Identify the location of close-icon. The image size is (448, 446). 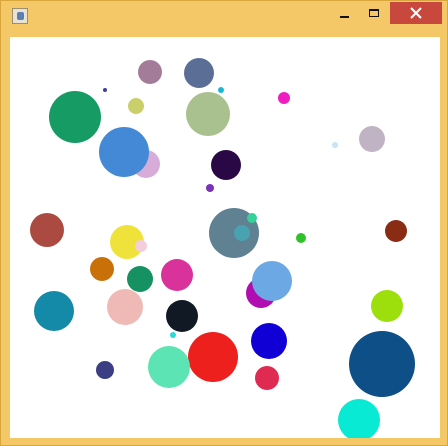
(416, 13).